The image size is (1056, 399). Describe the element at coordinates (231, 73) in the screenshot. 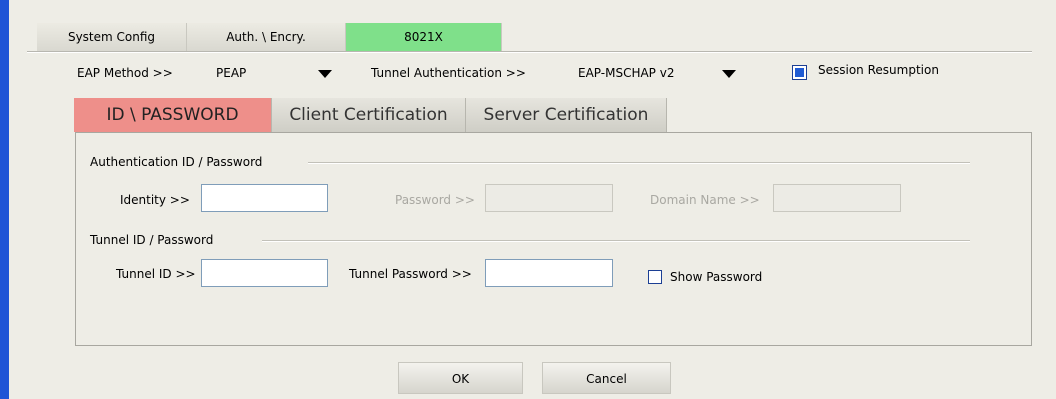

I see `eap-method-value: PEAP` at that location.